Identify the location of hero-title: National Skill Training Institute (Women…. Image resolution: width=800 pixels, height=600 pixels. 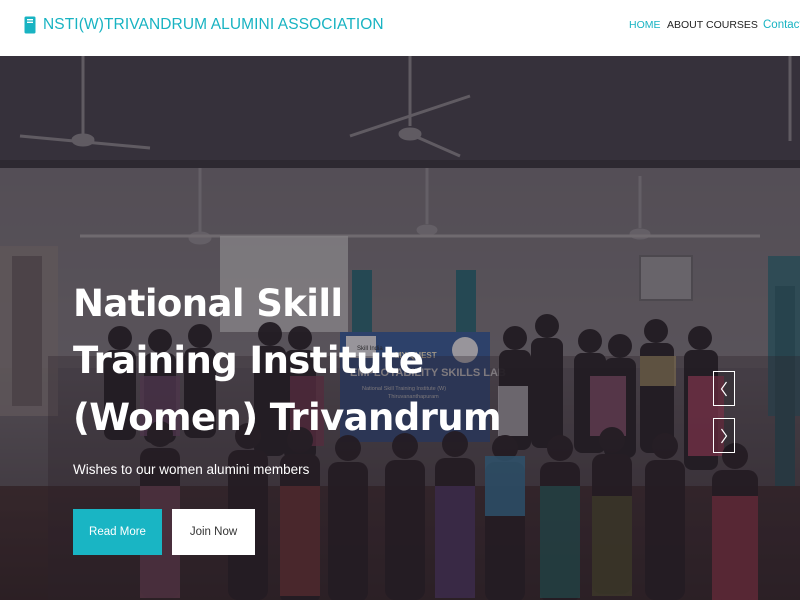
(287, 360).